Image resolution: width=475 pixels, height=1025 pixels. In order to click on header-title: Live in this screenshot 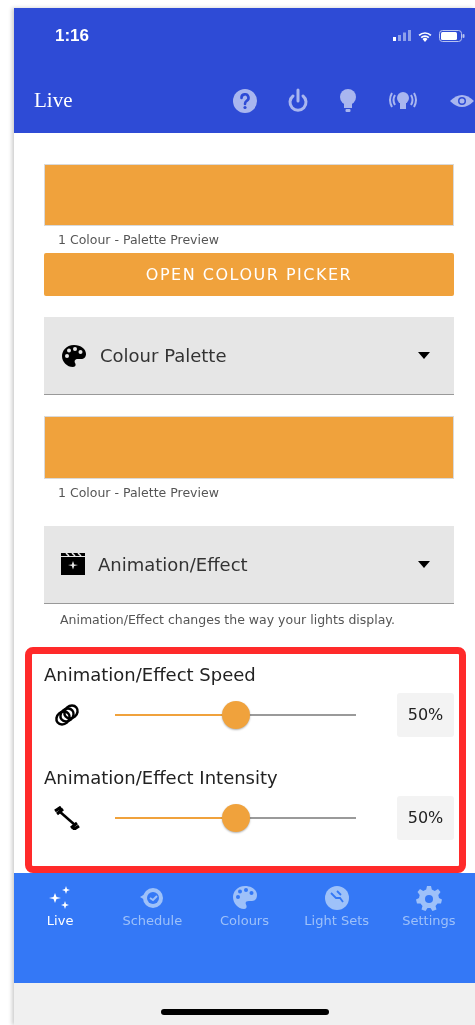, I will do `click(53, 100)`.